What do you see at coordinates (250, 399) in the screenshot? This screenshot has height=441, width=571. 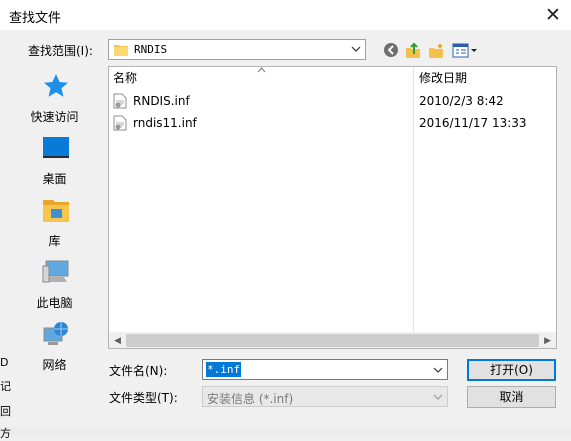 I see `filetype-value: 安装信息 (*.inf)` at bounding box center [250, 399].